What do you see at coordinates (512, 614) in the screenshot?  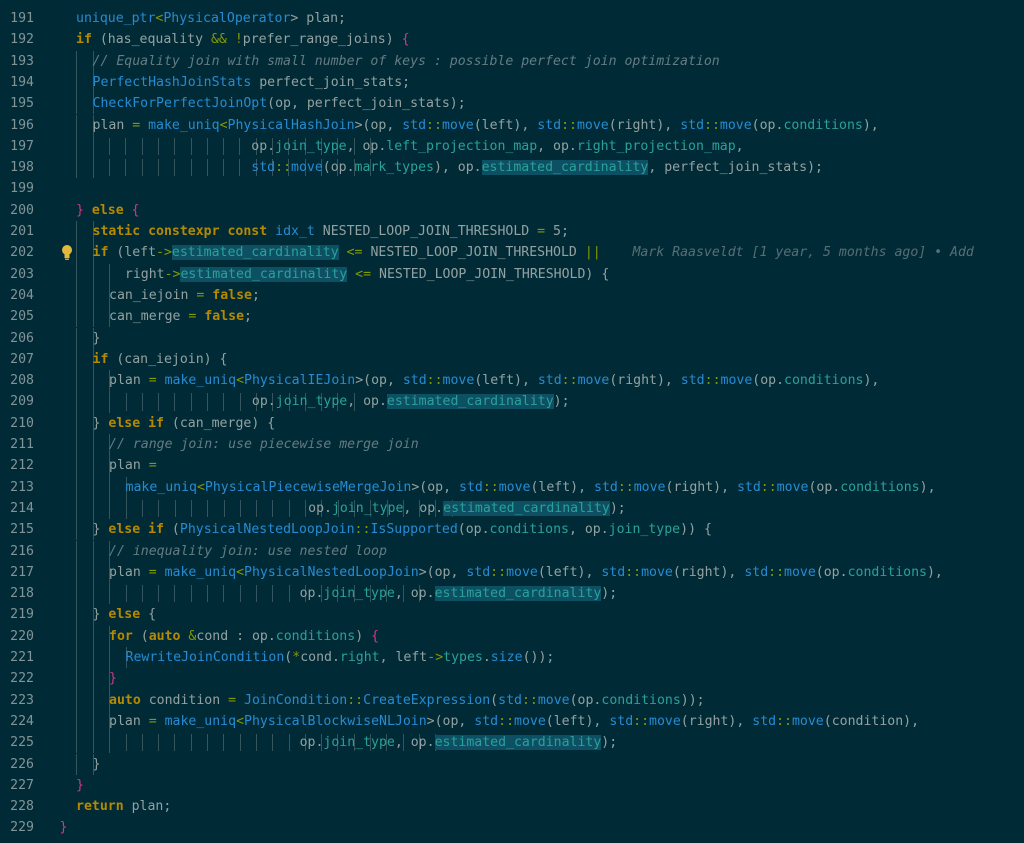 I see `code-line: 219} else {` at bounding box center [512, 614].